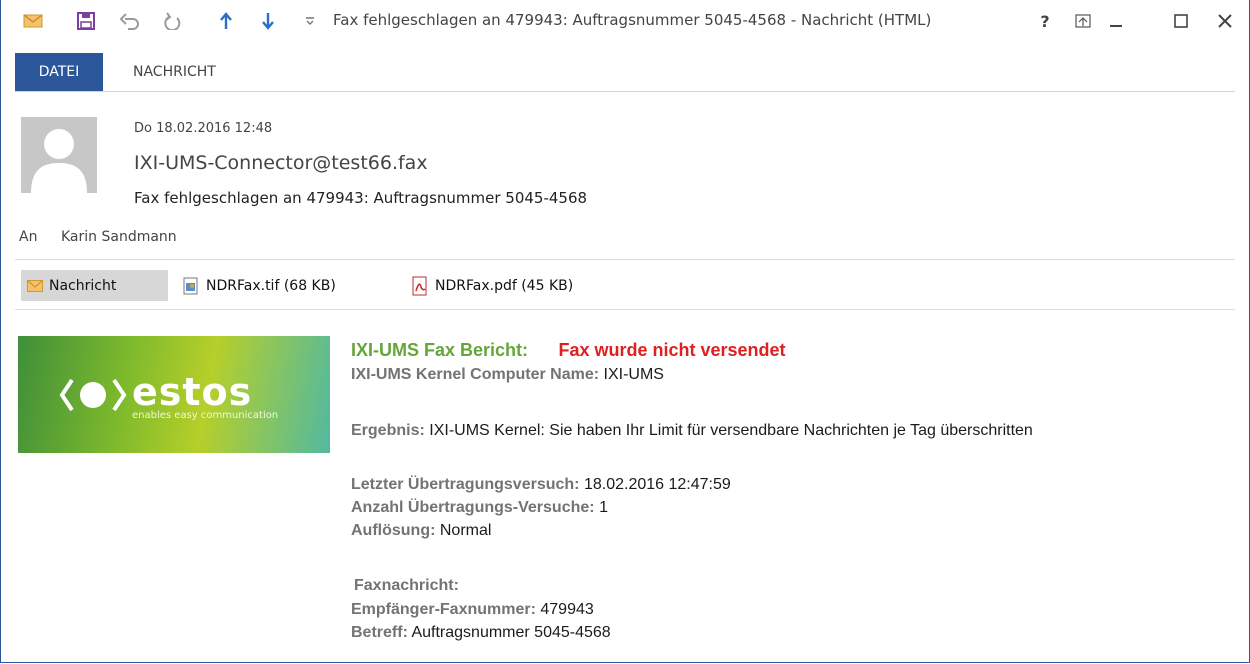 This screenshot has height=664, width=1250. Describe the element at coordinates (511, 632) in the screenshot. I see `subject-value: Auftragsnummer 5045-4568` at that location.